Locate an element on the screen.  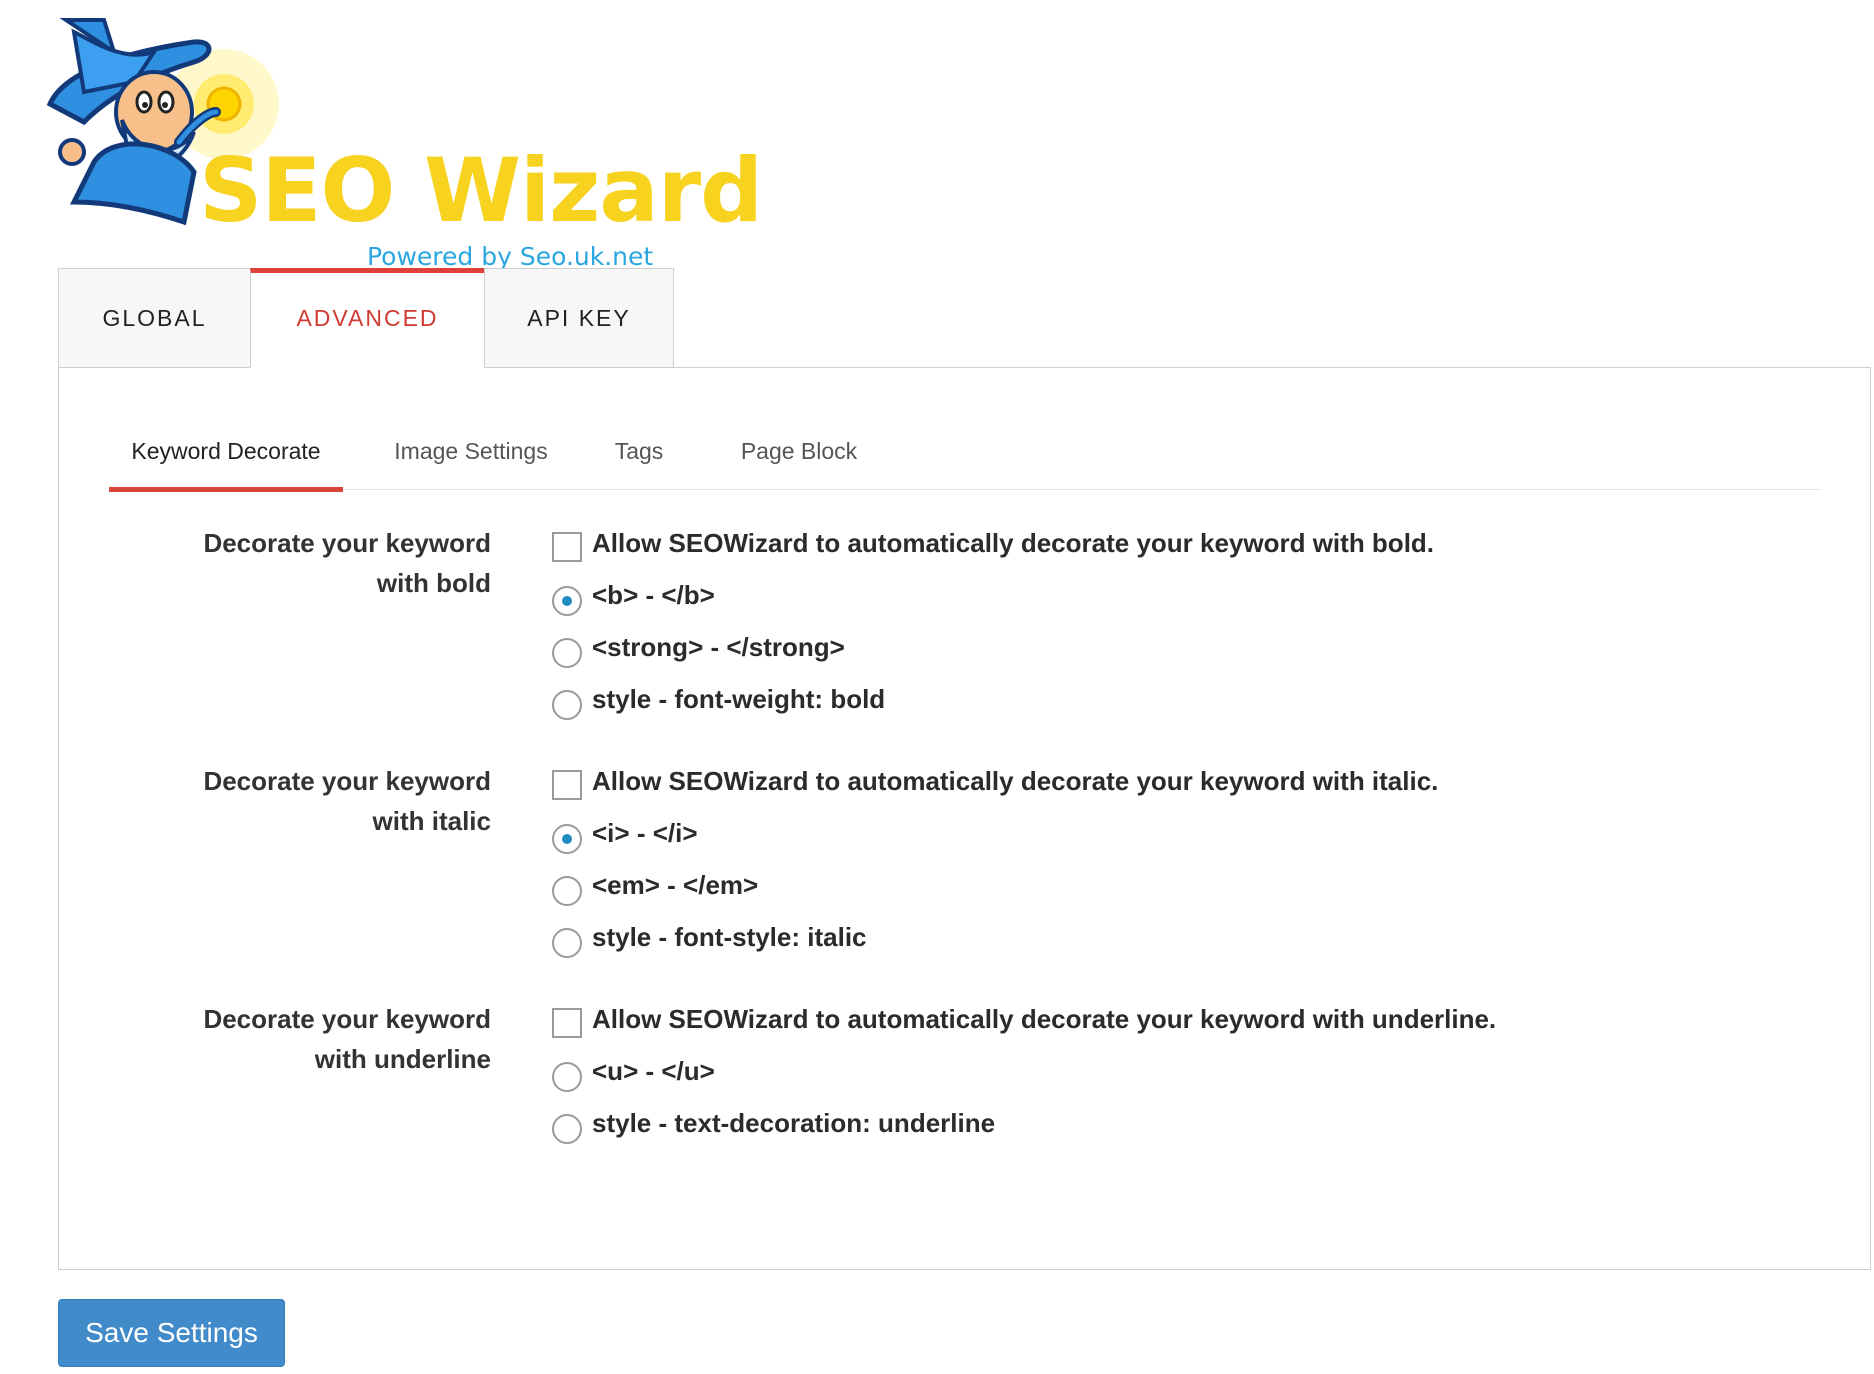
save-settings-button: Save Settings is located at coordinates (171, 1333).